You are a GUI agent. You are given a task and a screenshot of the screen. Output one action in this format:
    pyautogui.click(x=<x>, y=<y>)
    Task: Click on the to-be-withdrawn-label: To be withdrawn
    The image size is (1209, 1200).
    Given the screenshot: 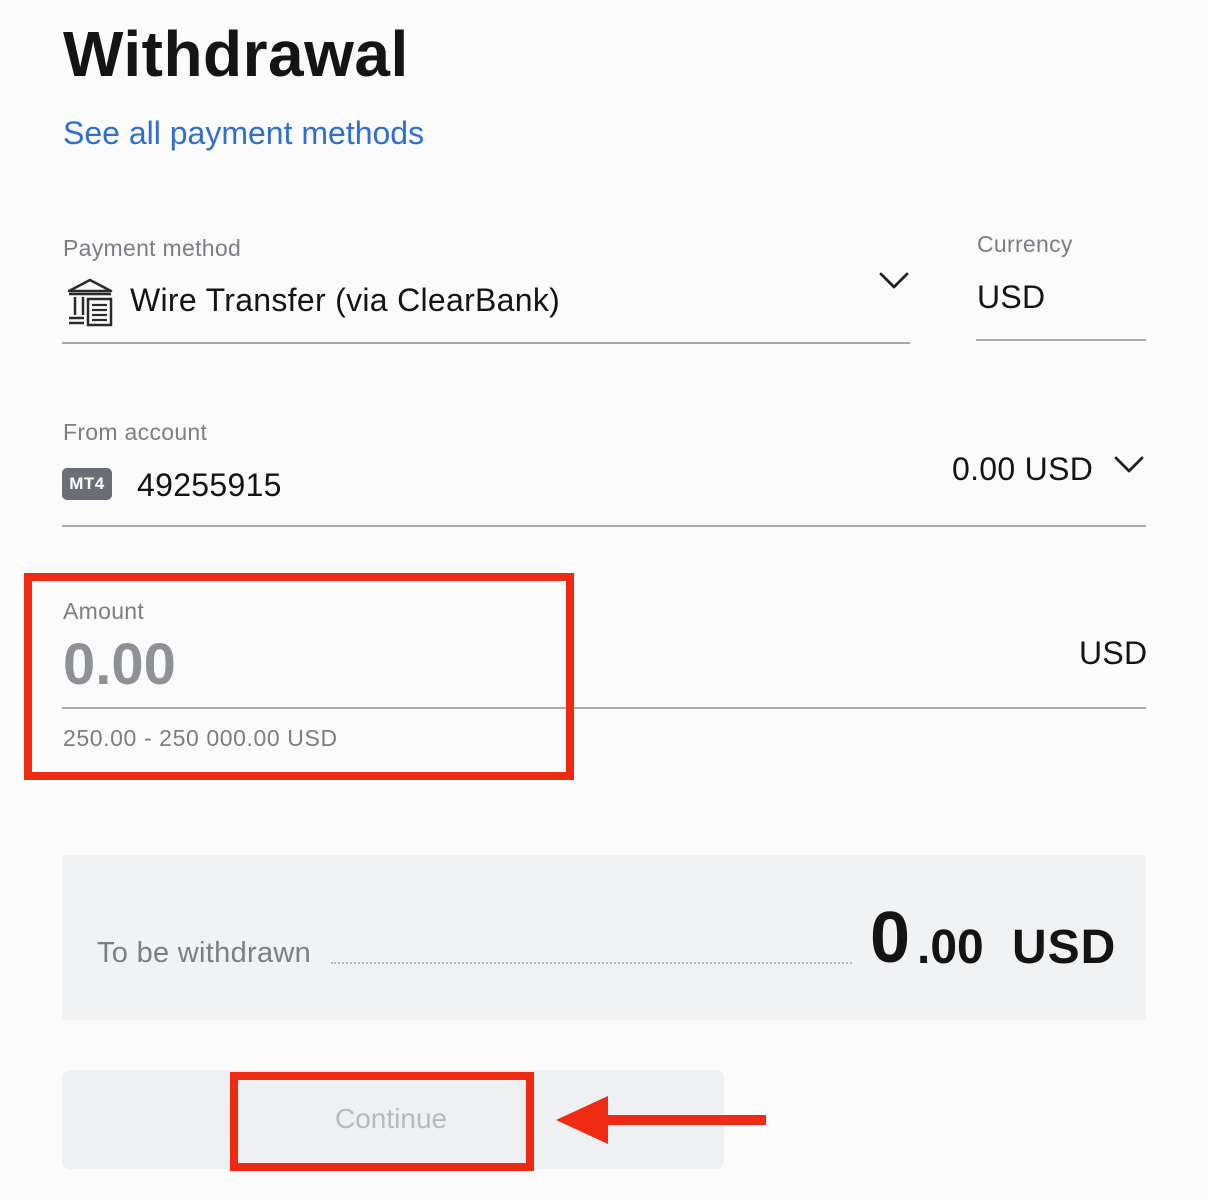 What is the action you would take?
    pyautogui.click(x=204, y=953)
    